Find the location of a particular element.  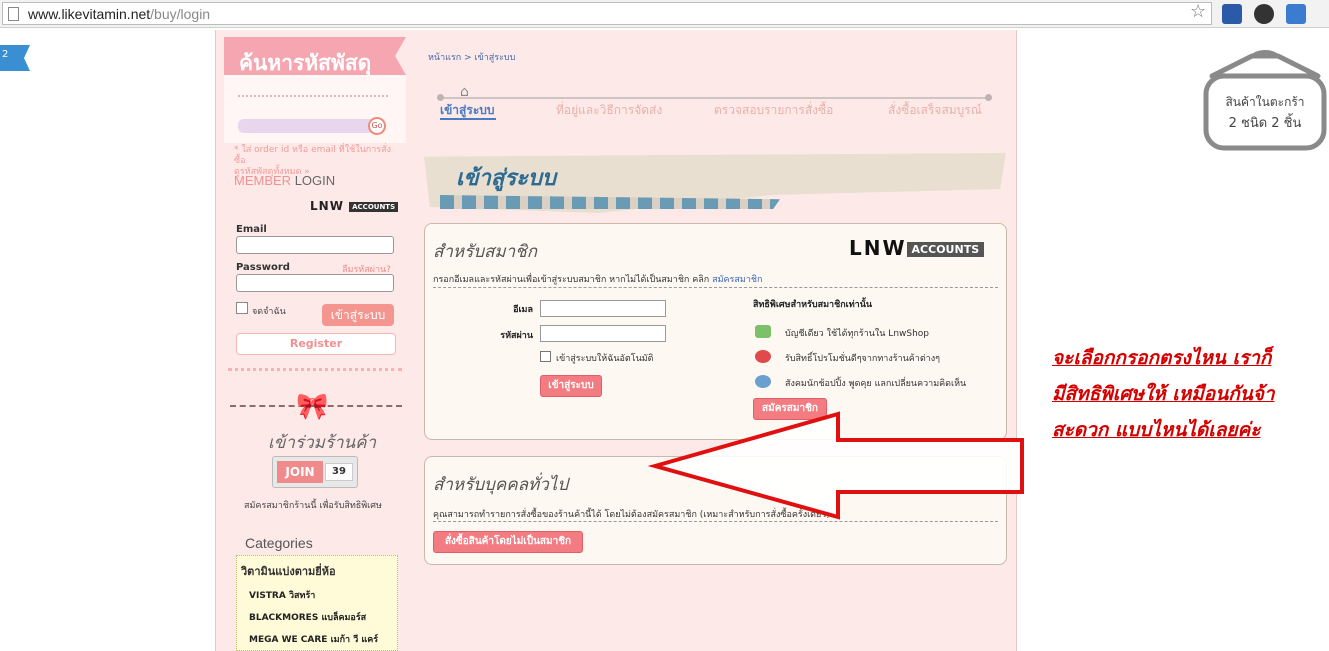

step-shipping: ที่อยู่และวิธีการจัดส่ง is located at coordinates (609, 110).